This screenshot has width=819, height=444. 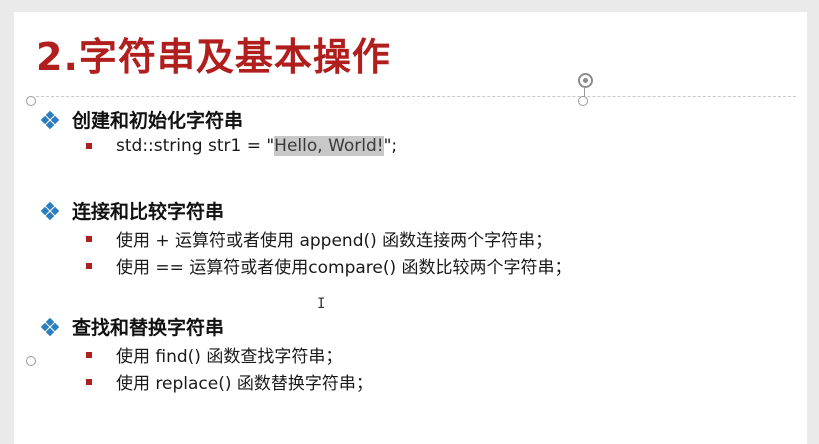 I want to click on resize-handle-top-left, so click(x=31, y=101).